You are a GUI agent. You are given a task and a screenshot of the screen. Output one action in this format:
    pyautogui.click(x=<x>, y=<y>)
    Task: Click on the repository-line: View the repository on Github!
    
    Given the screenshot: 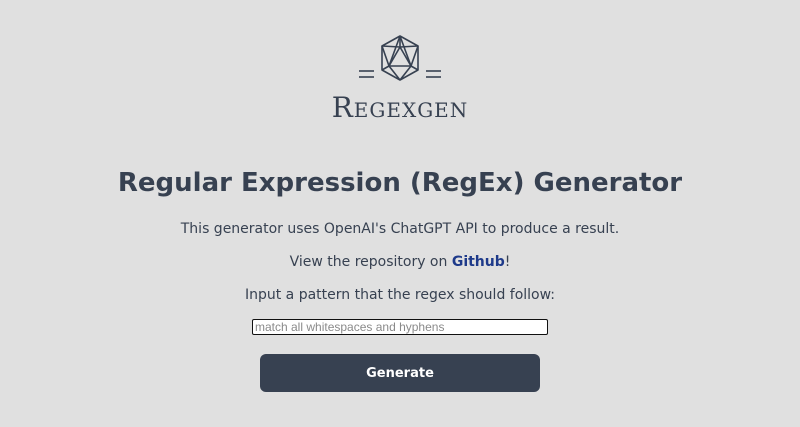 What is the action you would take?
    pyautogui.click(x=400, y=262)
    